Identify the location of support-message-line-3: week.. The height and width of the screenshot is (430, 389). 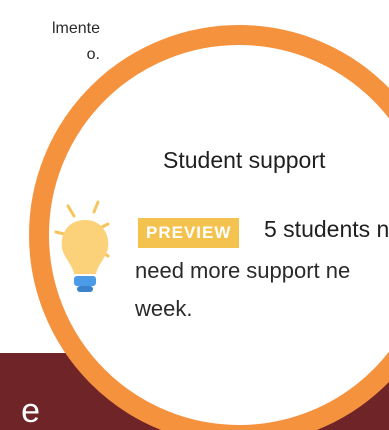
(164, 308).